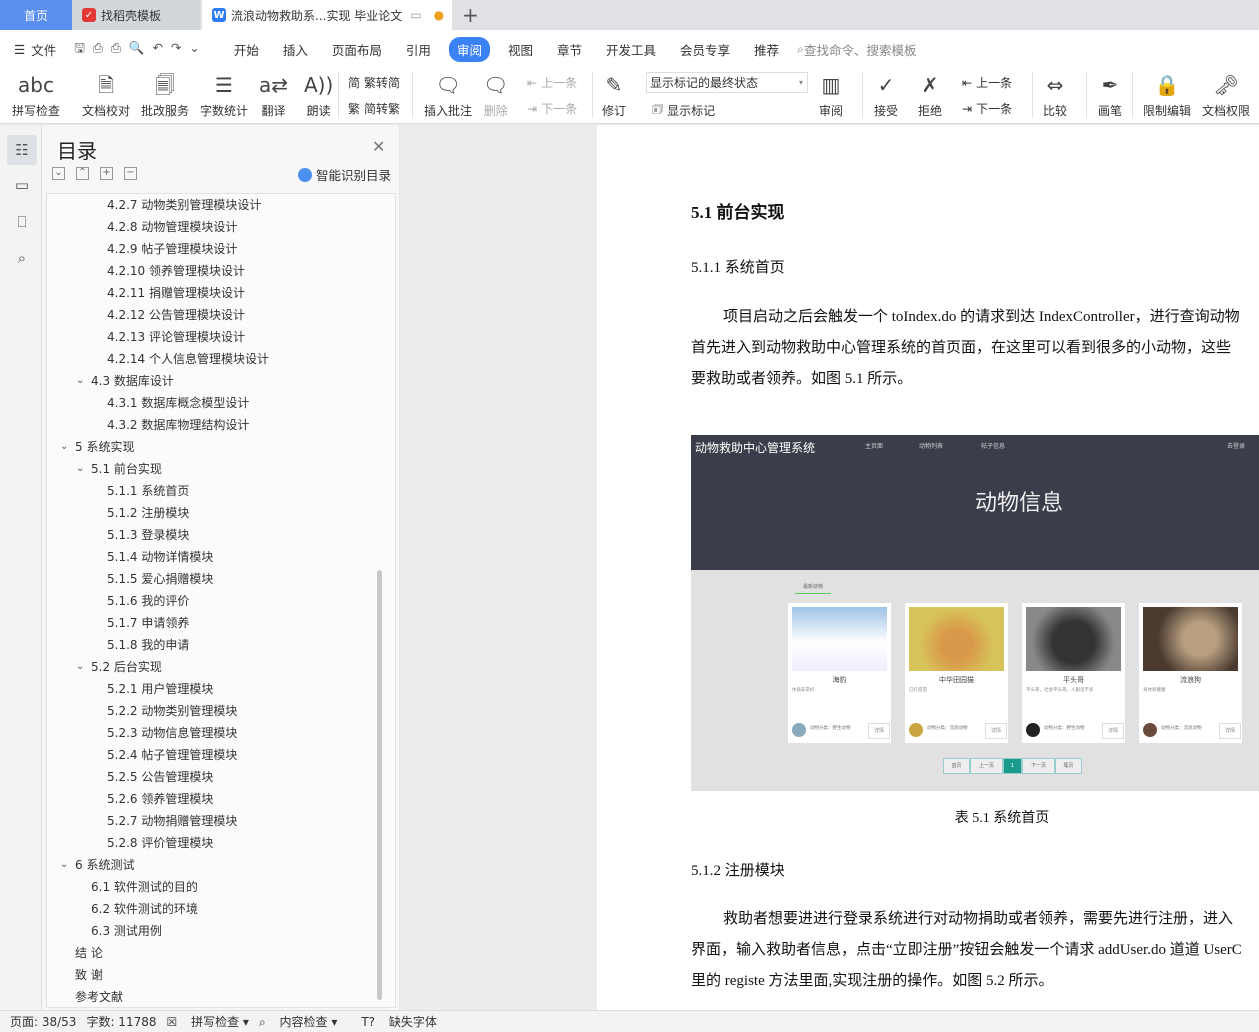 This screenshot has width=1259, height=1032. Describe the element at coordinates (104, 447) in the screenshot. I see `toc-item: 5 系统实现` at that location.